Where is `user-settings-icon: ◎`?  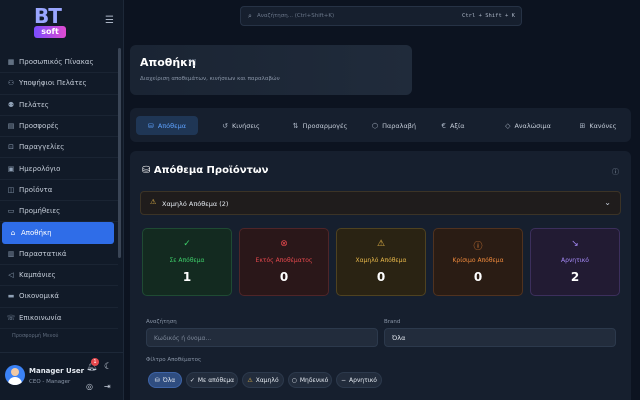
user-settings-icon: ◎ is located at coordinates (89, 386).